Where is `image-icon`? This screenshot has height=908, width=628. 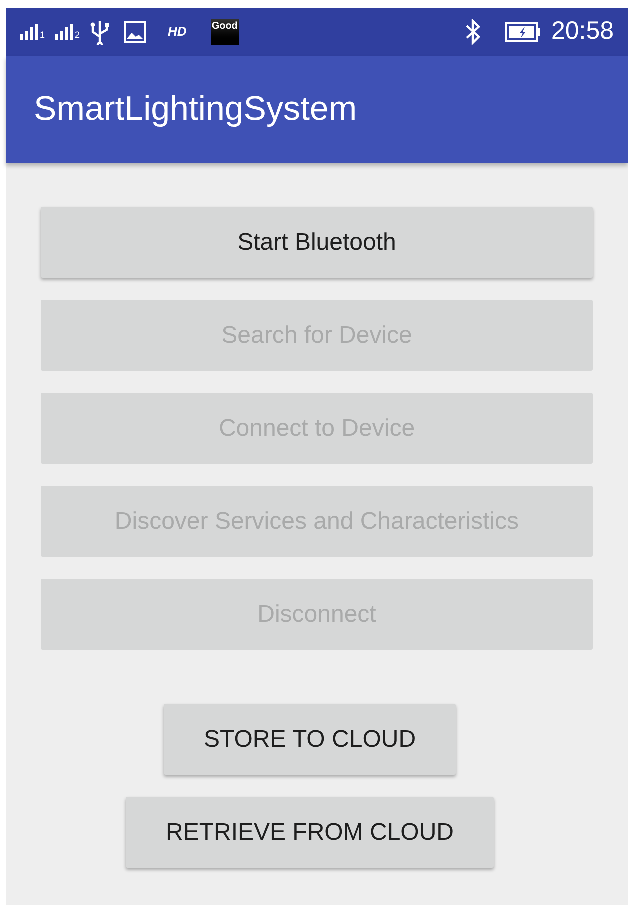 image-icon is located at coordinates (135, 32).